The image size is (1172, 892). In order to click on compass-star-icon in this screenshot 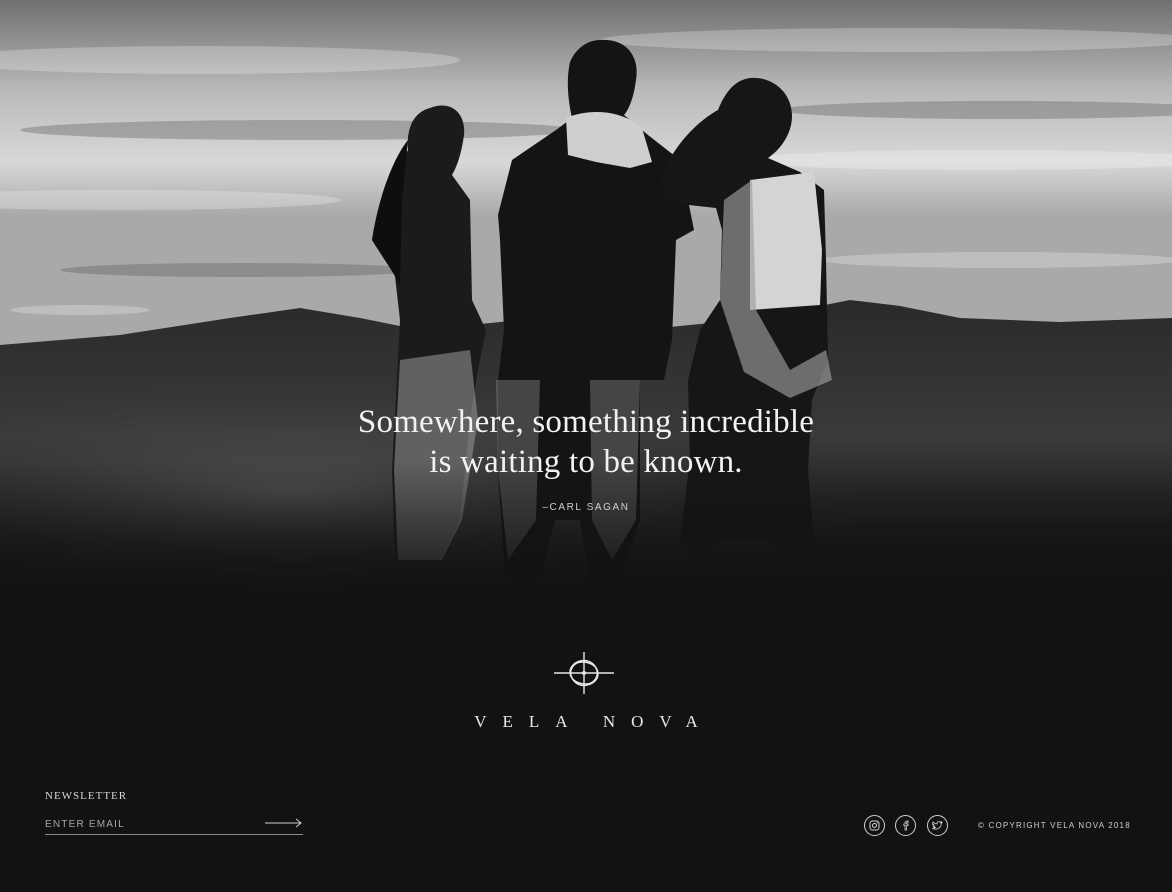, I will do `click(584, 673)`.